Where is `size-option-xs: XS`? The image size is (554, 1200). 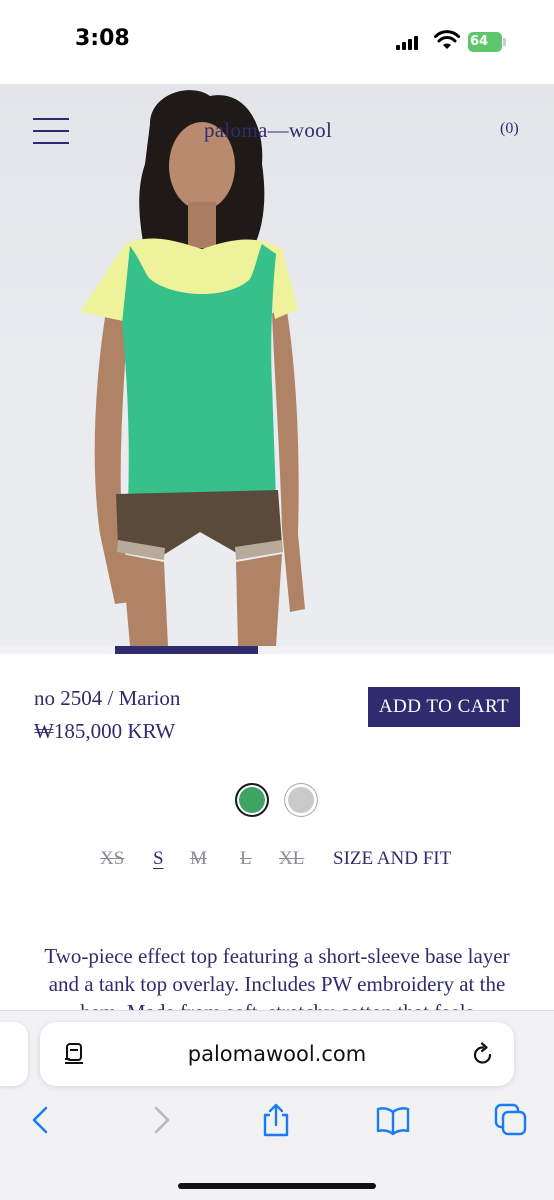
size-option-xs: XS is located at coordinates (112, 859).